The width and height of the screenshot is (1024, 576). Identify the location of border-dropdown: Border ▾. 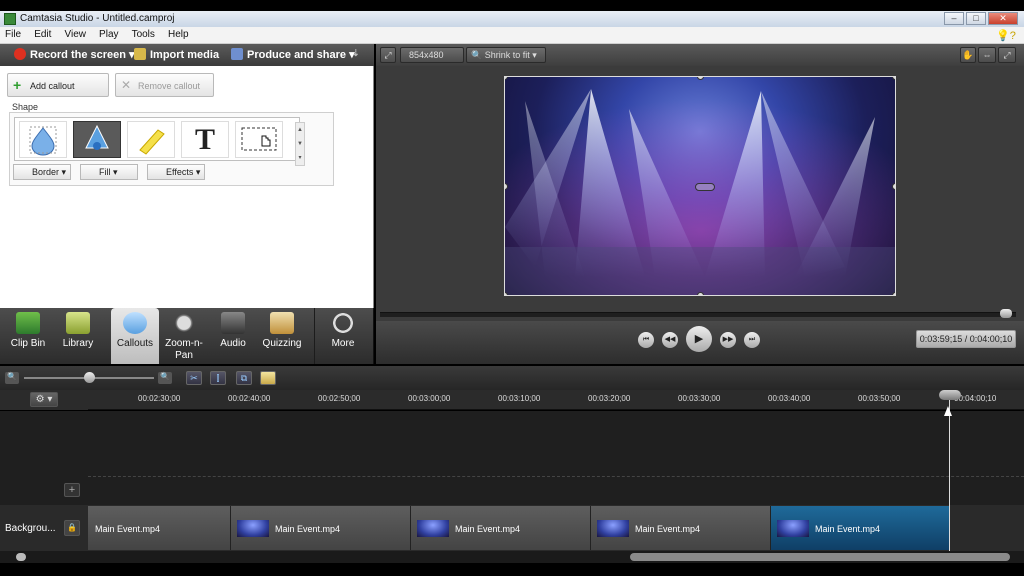
(42, 172).